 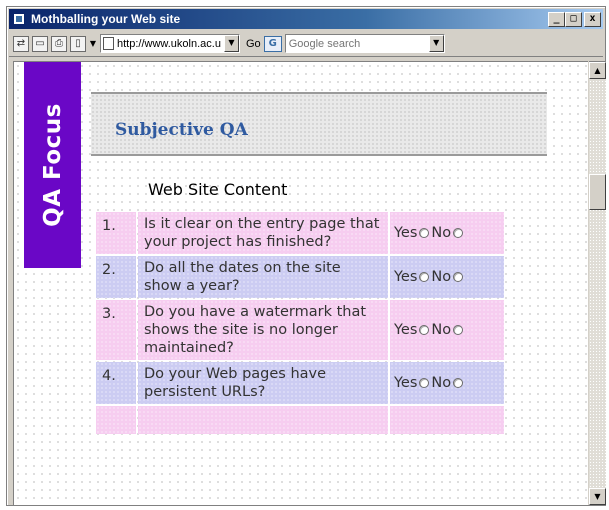 What do you see at coordinates (263, 420) in the screenshot?
I see `question-text` at bounding box center [263, 420].